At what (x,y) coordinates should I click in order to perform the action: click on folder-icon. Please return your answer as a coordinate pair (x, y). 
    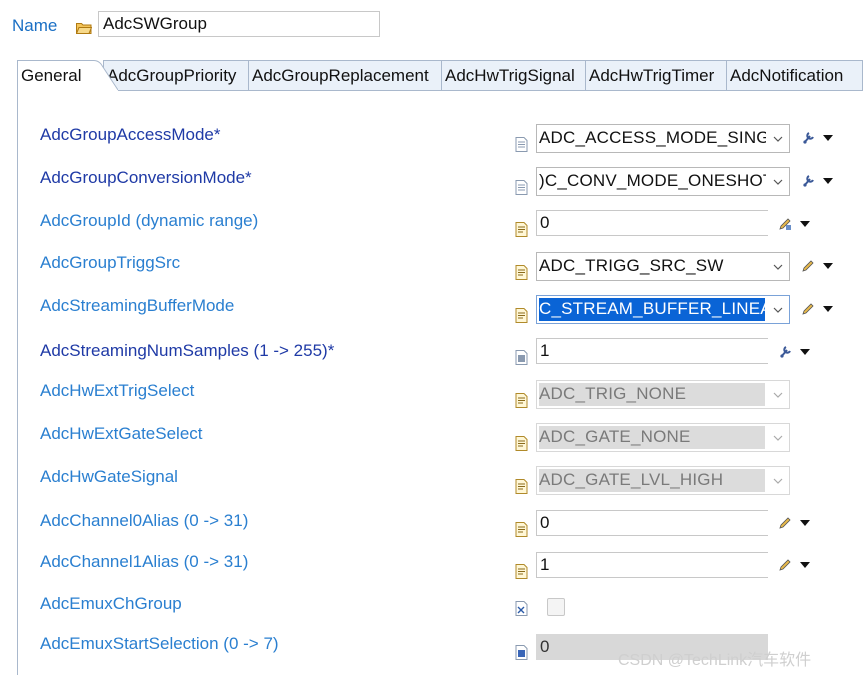
    Looking at the image, I should click on (84, 28).